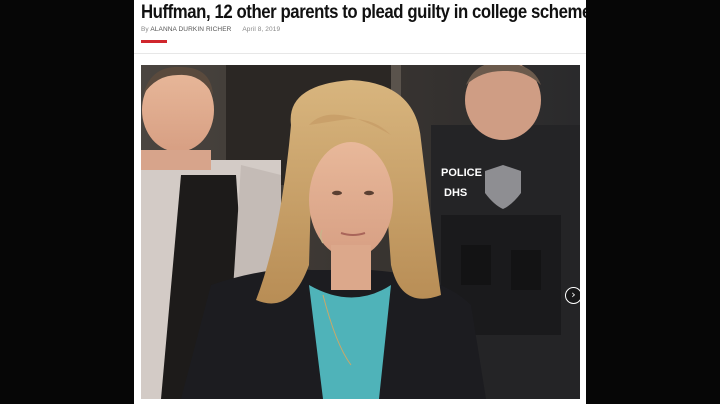 This screenshot has height=404, width=720. Describe the element at coordinates (145, 29) in the screenshot. I see `byline-prefix: By` at that location.